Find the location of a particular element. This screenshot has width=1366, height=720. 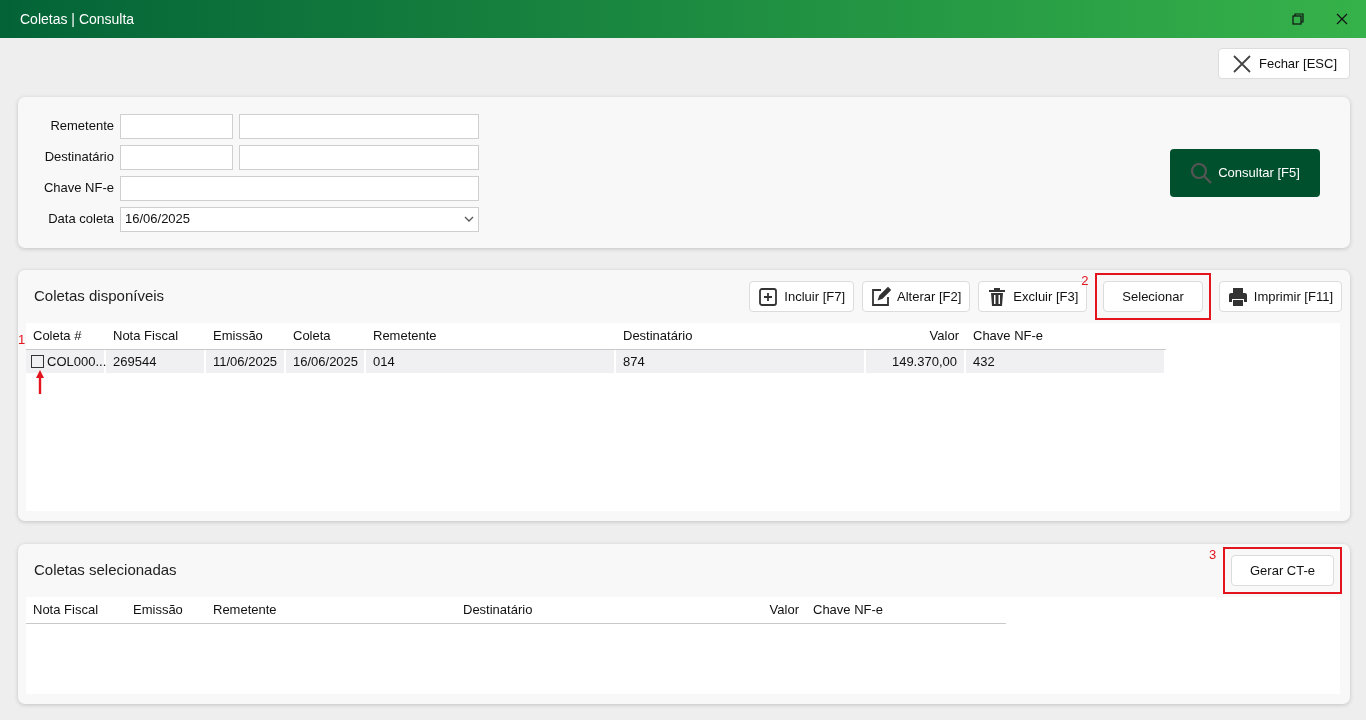

annotation-number: 3 is located at coordinates (1213, 554).